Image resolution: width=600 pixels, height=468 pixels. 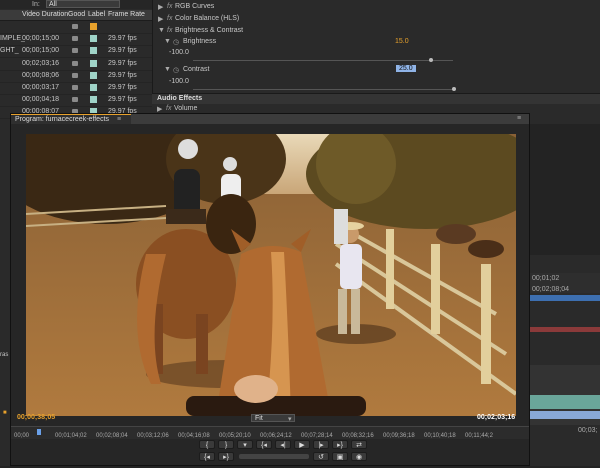 I want to click on project-row: IMPLE_ 00;00;15;00 29.97 fps, so click(x=76, y=40).